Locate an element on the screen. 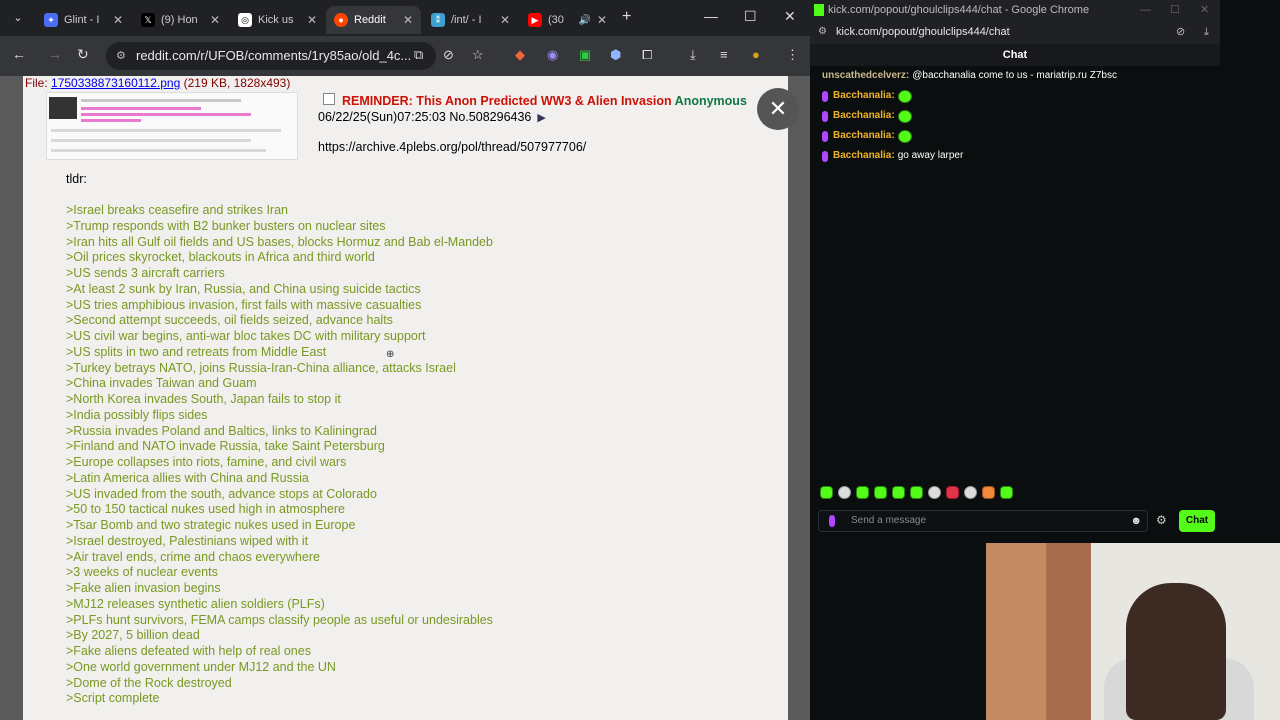 The width and height of the screenshot is (1280, 720). menu-dots-icon: ⋮ is located at coordinates (792, 55).